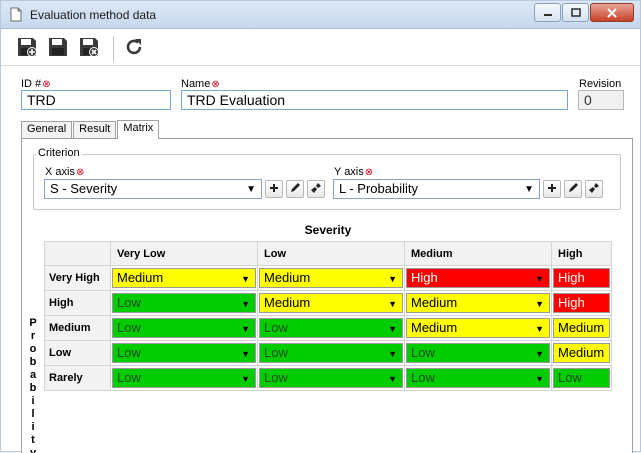  I want to click on x-axis-select: S - Severity ▼, so click(153, 189).